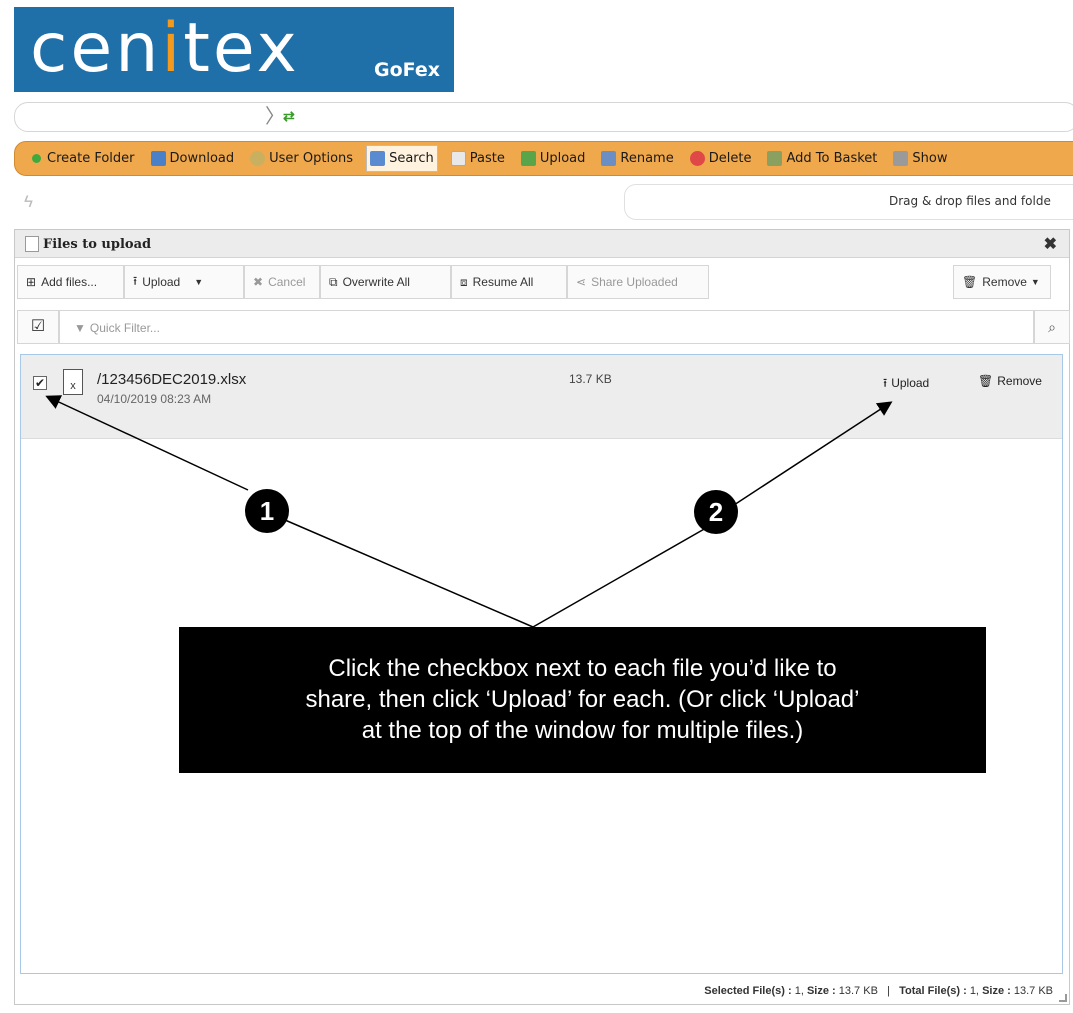 This screenshot has width=1073, height=1013. What do you see at coordinates (402, 158) in the screenshot?
I see `search-button: Search` at bounding box center [402, 158].